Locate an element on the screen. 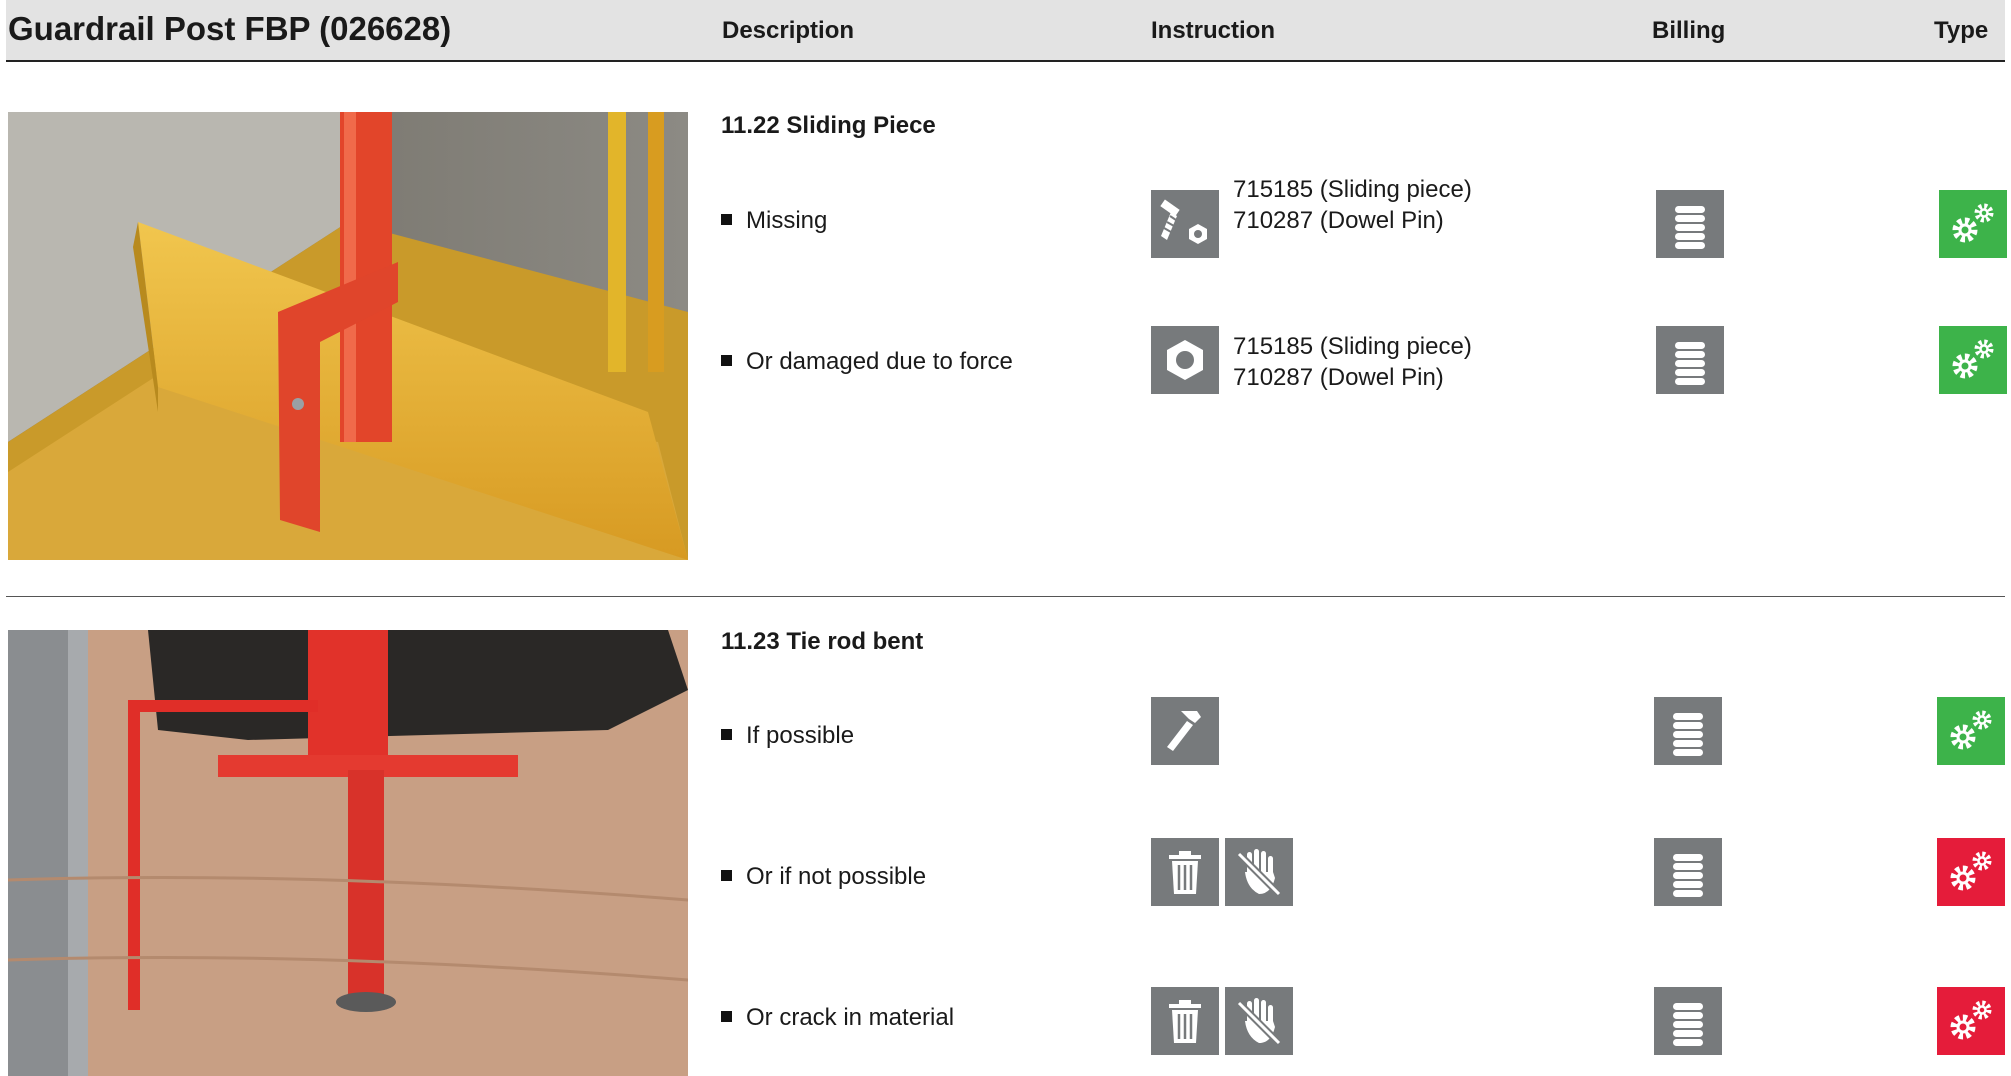 The height and width of the screenshot is (1076, 2011). list-item: Or damaged due to force is located at coordinates (867, 362).